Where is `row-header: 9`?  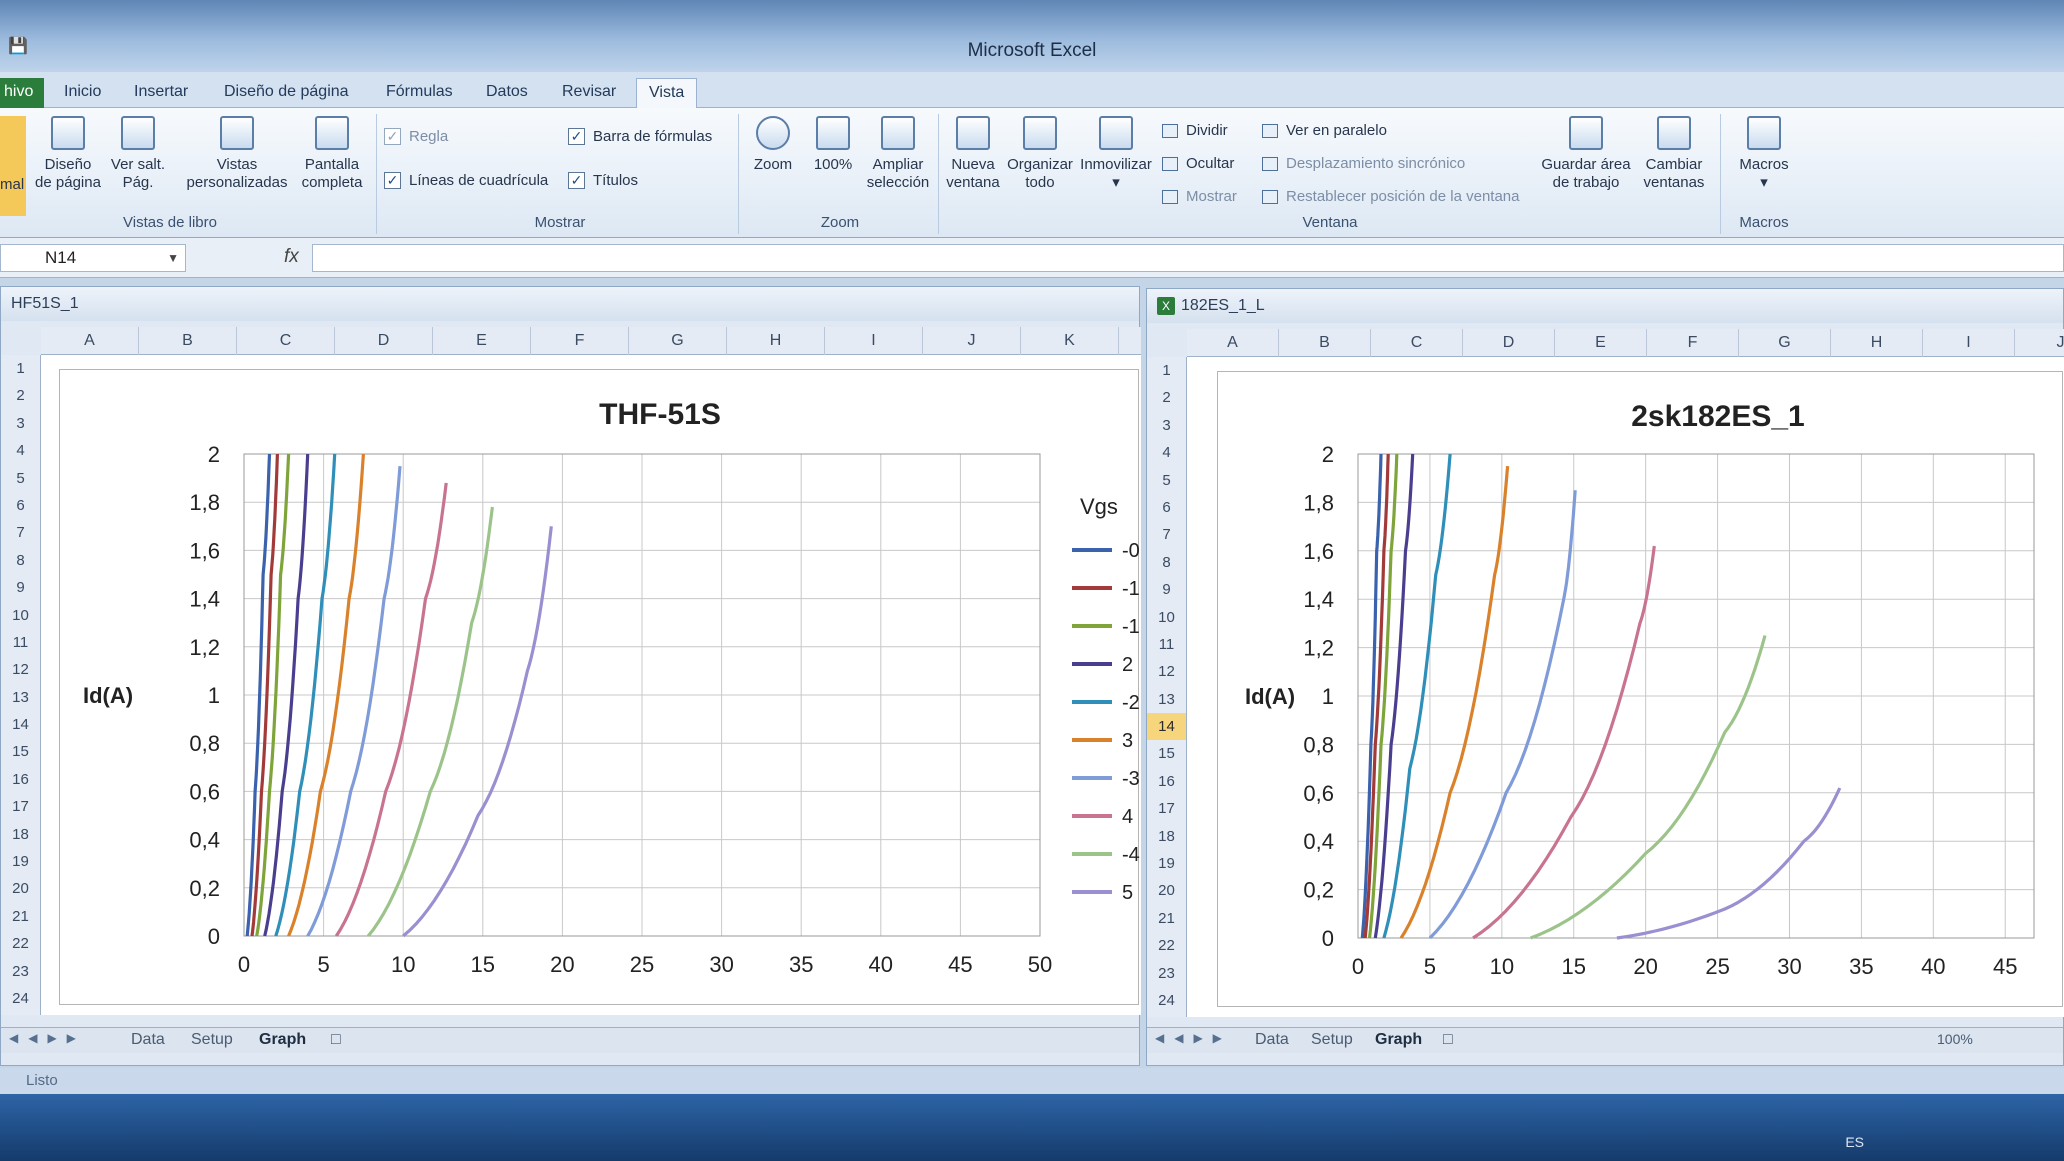
row-header: 9 is located at coordinates (20, 587).